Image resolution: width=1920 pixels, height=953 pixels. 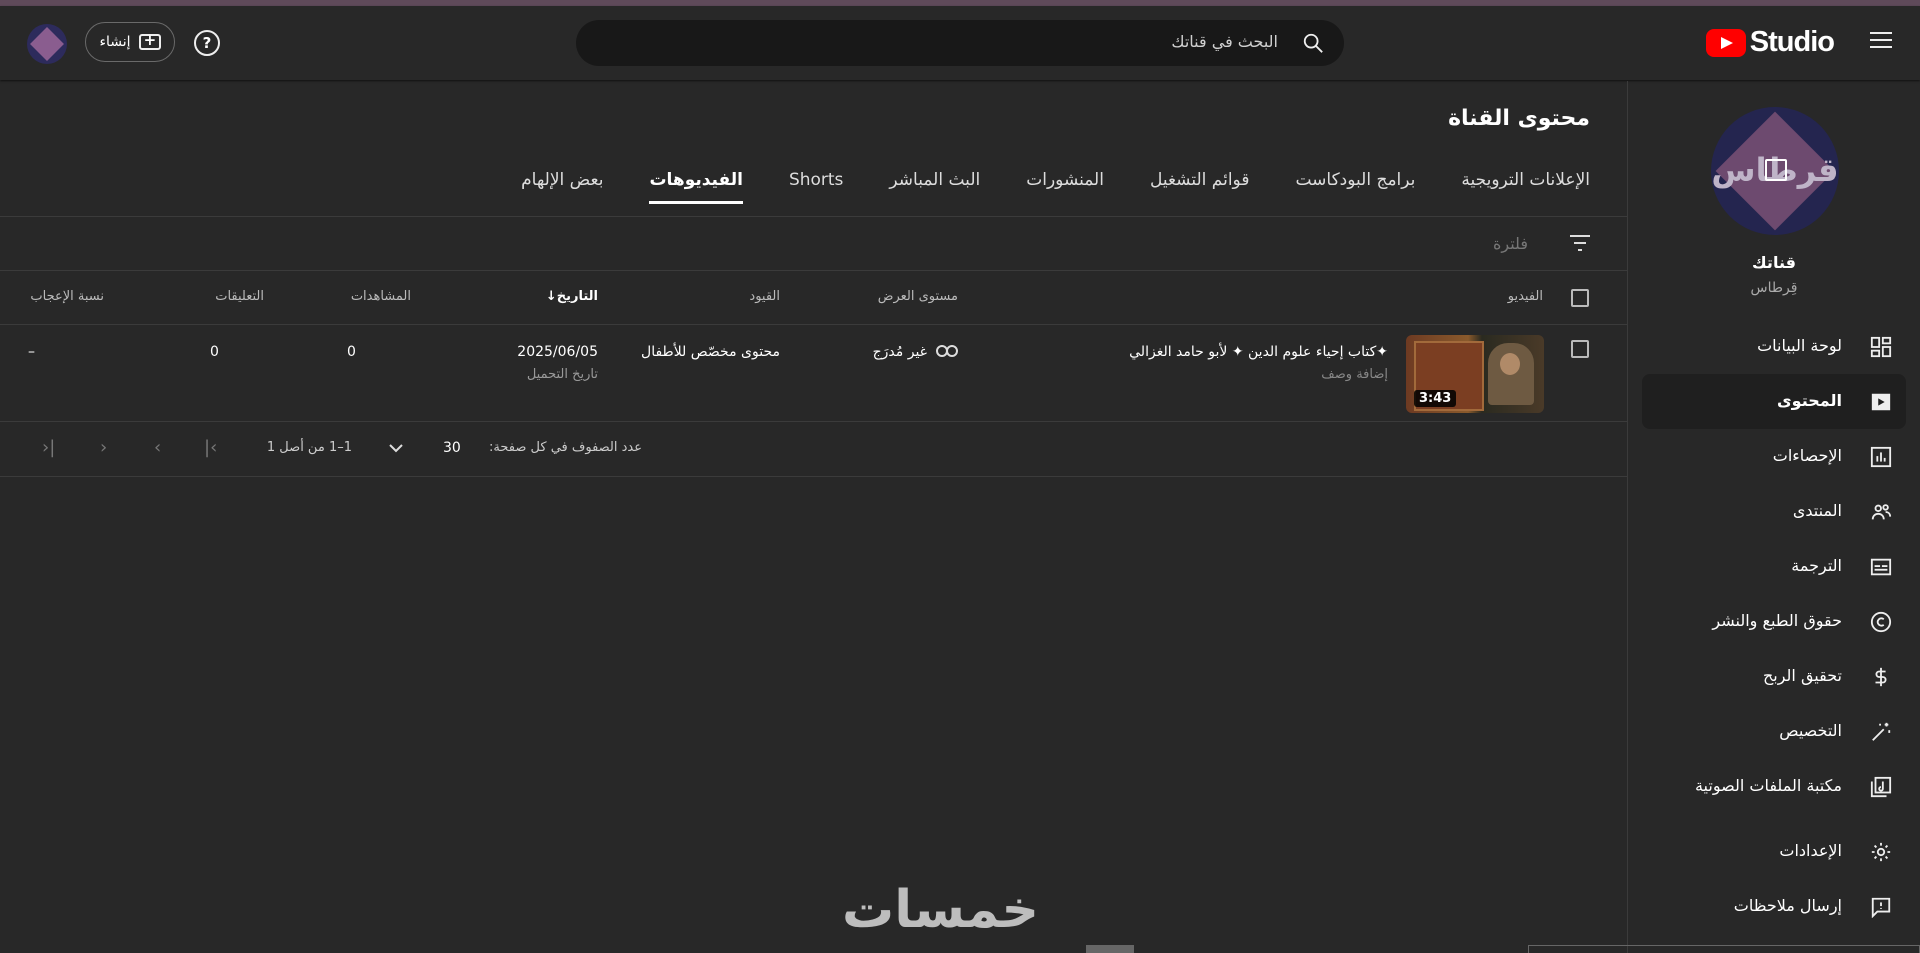 I want to click on search-input: البحث في قناتك, so click(x=960, y=43).